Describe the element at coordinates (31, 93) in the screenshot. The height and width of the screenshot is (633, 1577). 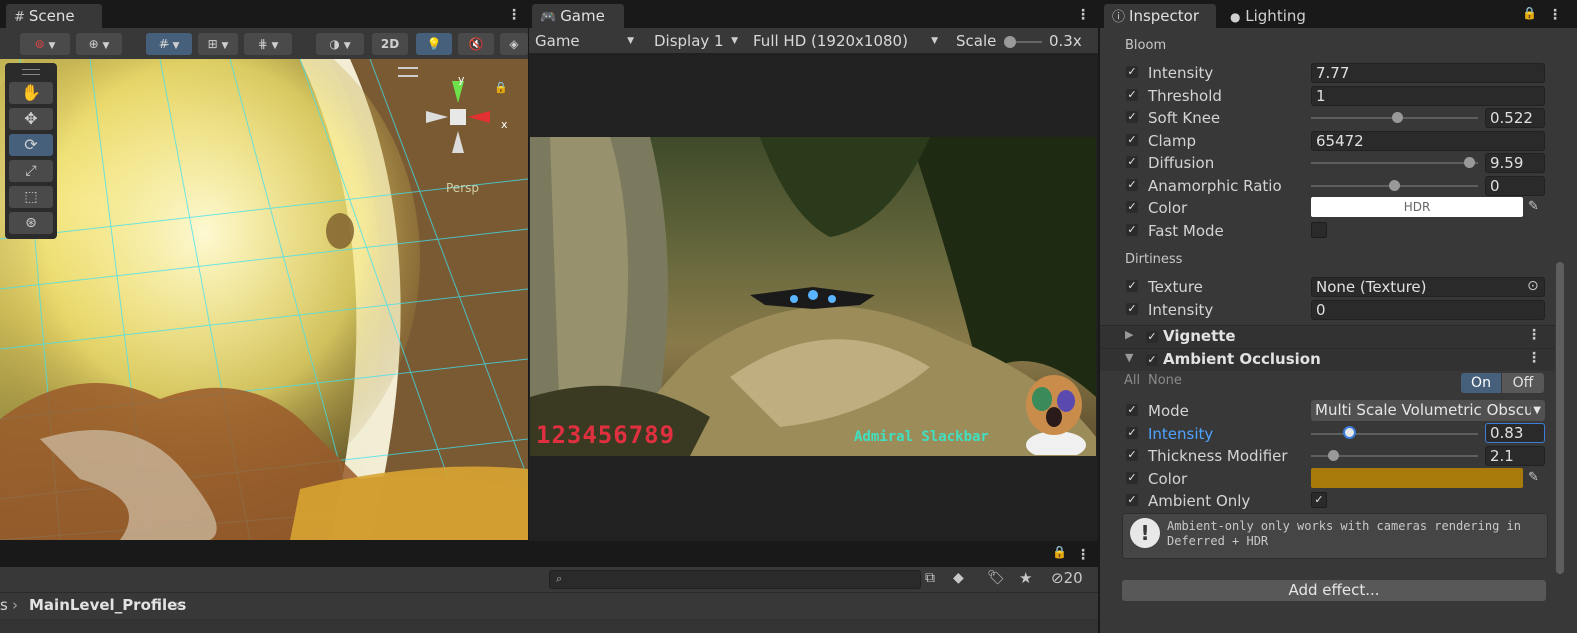
I see `hand-tool: ✋` at that location.